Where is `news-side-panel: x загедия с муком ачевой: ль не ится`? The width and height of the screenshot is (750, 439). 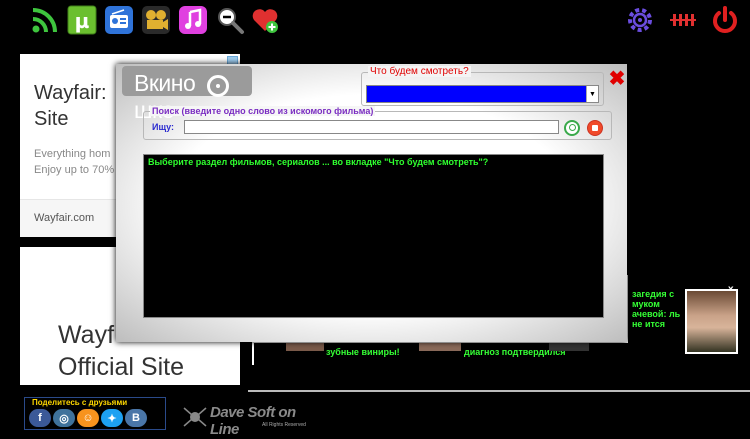
news-side-panel: x загедия с муком ачевой: ль не ится is located at coordinates (688, 320).